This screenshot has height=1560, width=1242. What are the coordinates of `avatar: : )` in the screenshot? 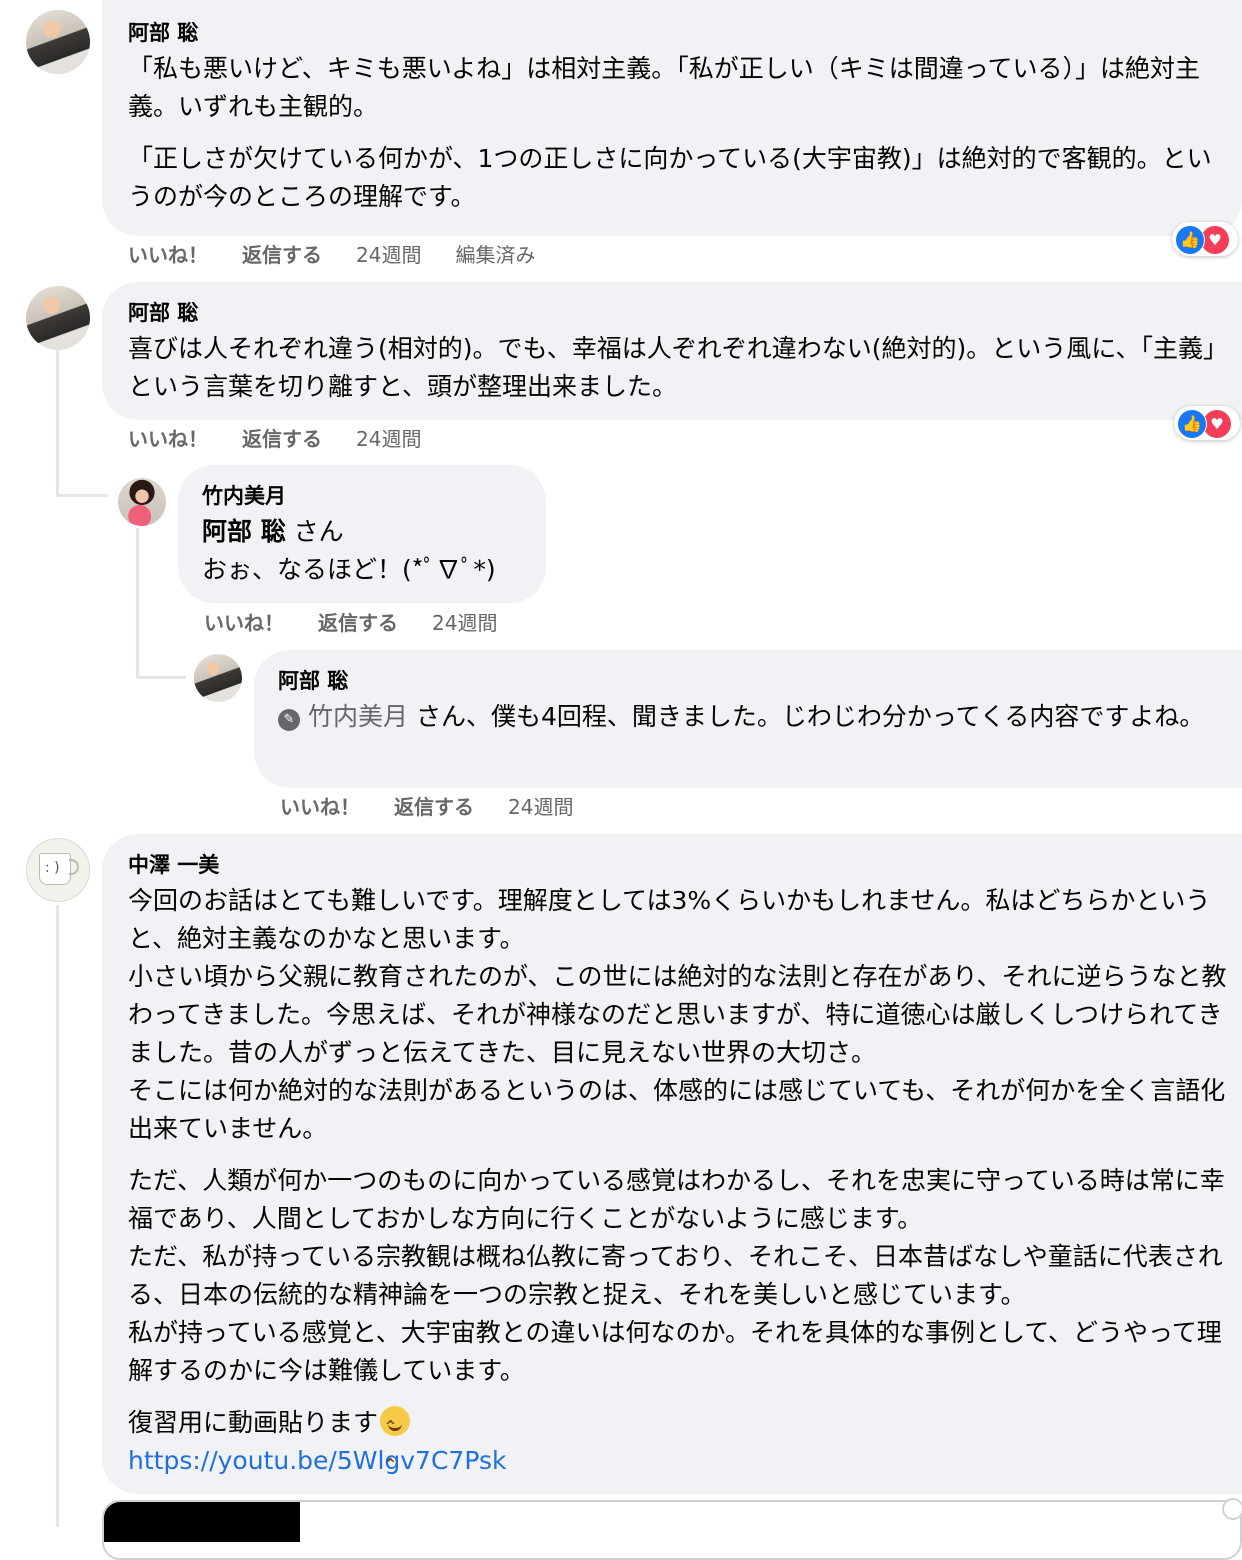 It's located at (58, 870).